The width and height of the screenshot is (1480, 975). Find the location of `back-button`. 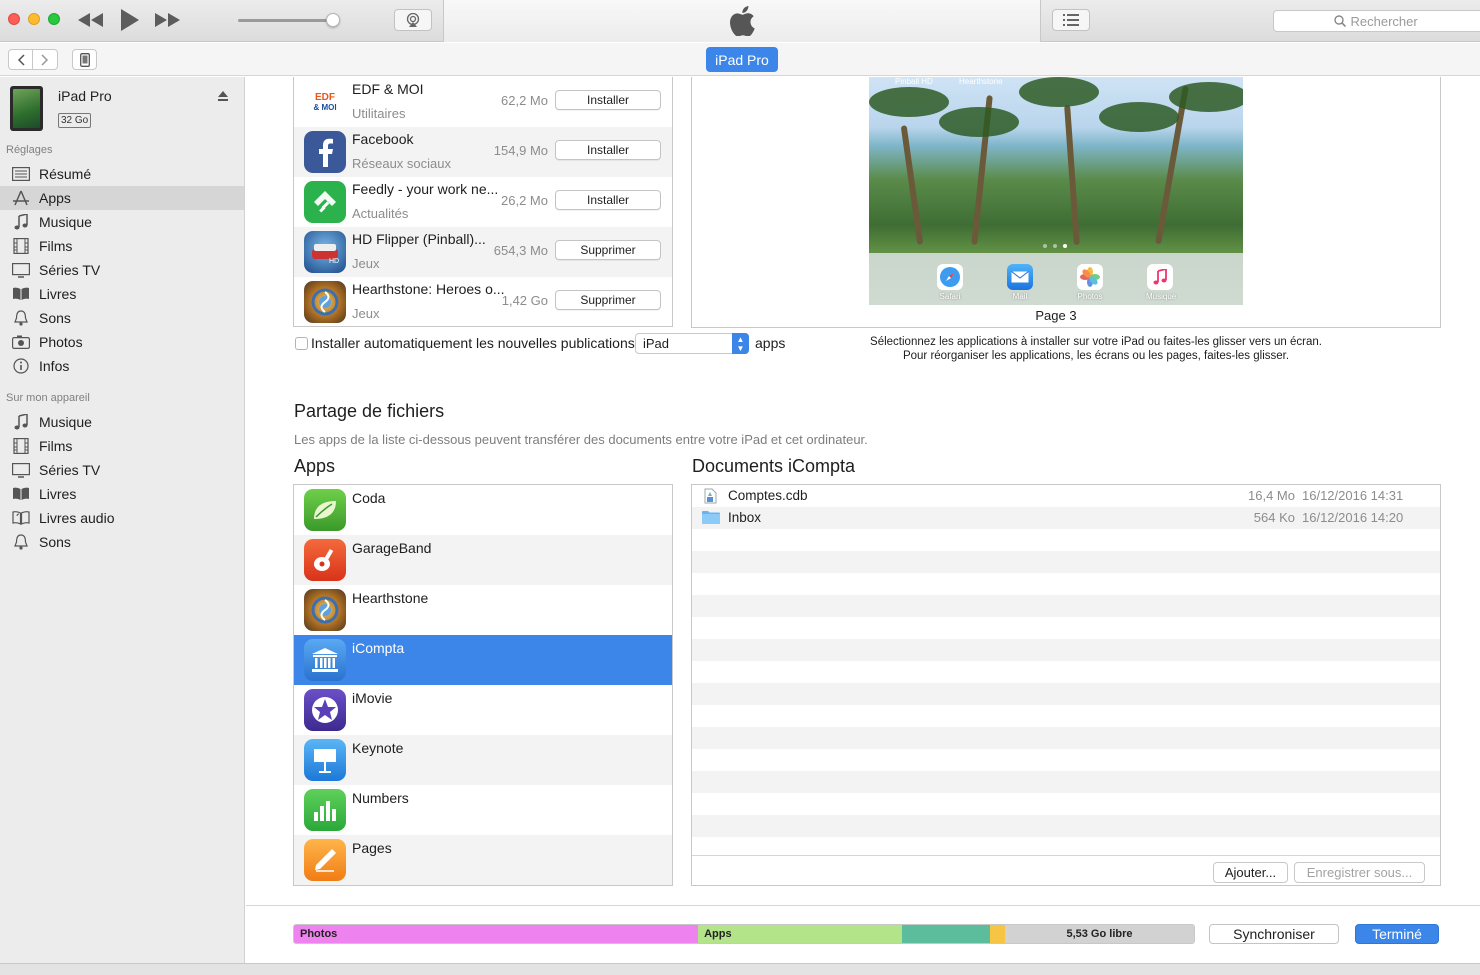

back-button is located at coordinates (20, 59).